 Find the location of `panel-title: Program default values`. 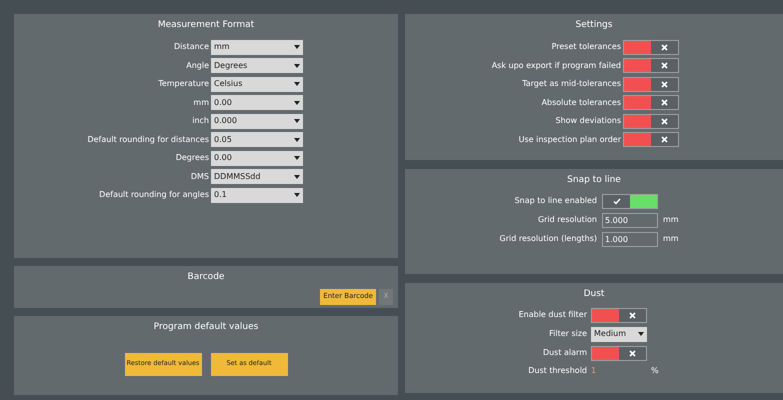

panel-title: Program default values is located at coordinates (206, 327).